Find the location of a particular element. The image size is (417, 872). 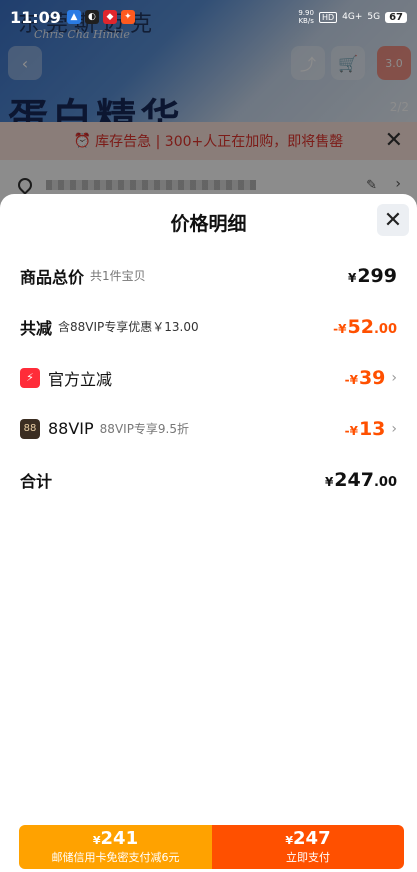

row-amount: -¥ 39 is located at coordinates (365, 378).